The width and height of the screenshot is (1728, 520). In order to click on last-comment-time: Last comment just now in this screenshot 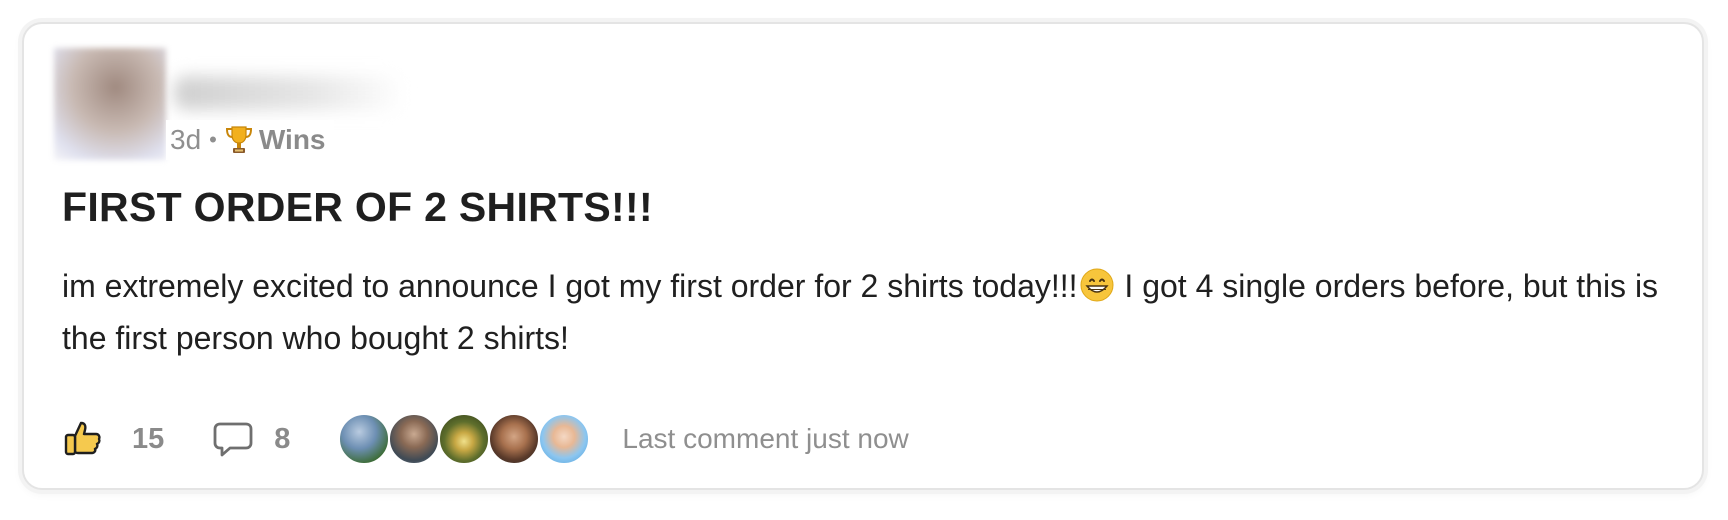, I will do `click(765, 438)`.